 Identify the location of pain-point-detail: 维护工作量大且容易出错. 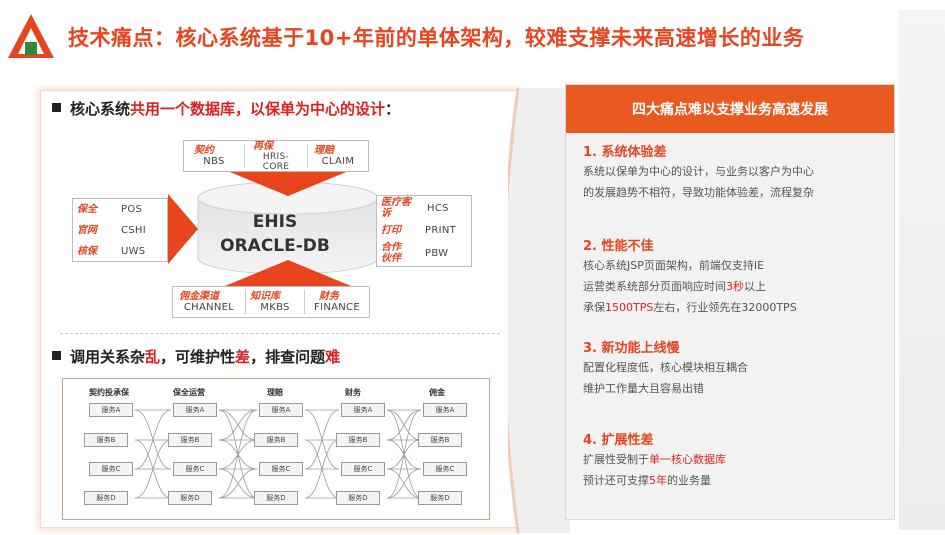
(643, 388).